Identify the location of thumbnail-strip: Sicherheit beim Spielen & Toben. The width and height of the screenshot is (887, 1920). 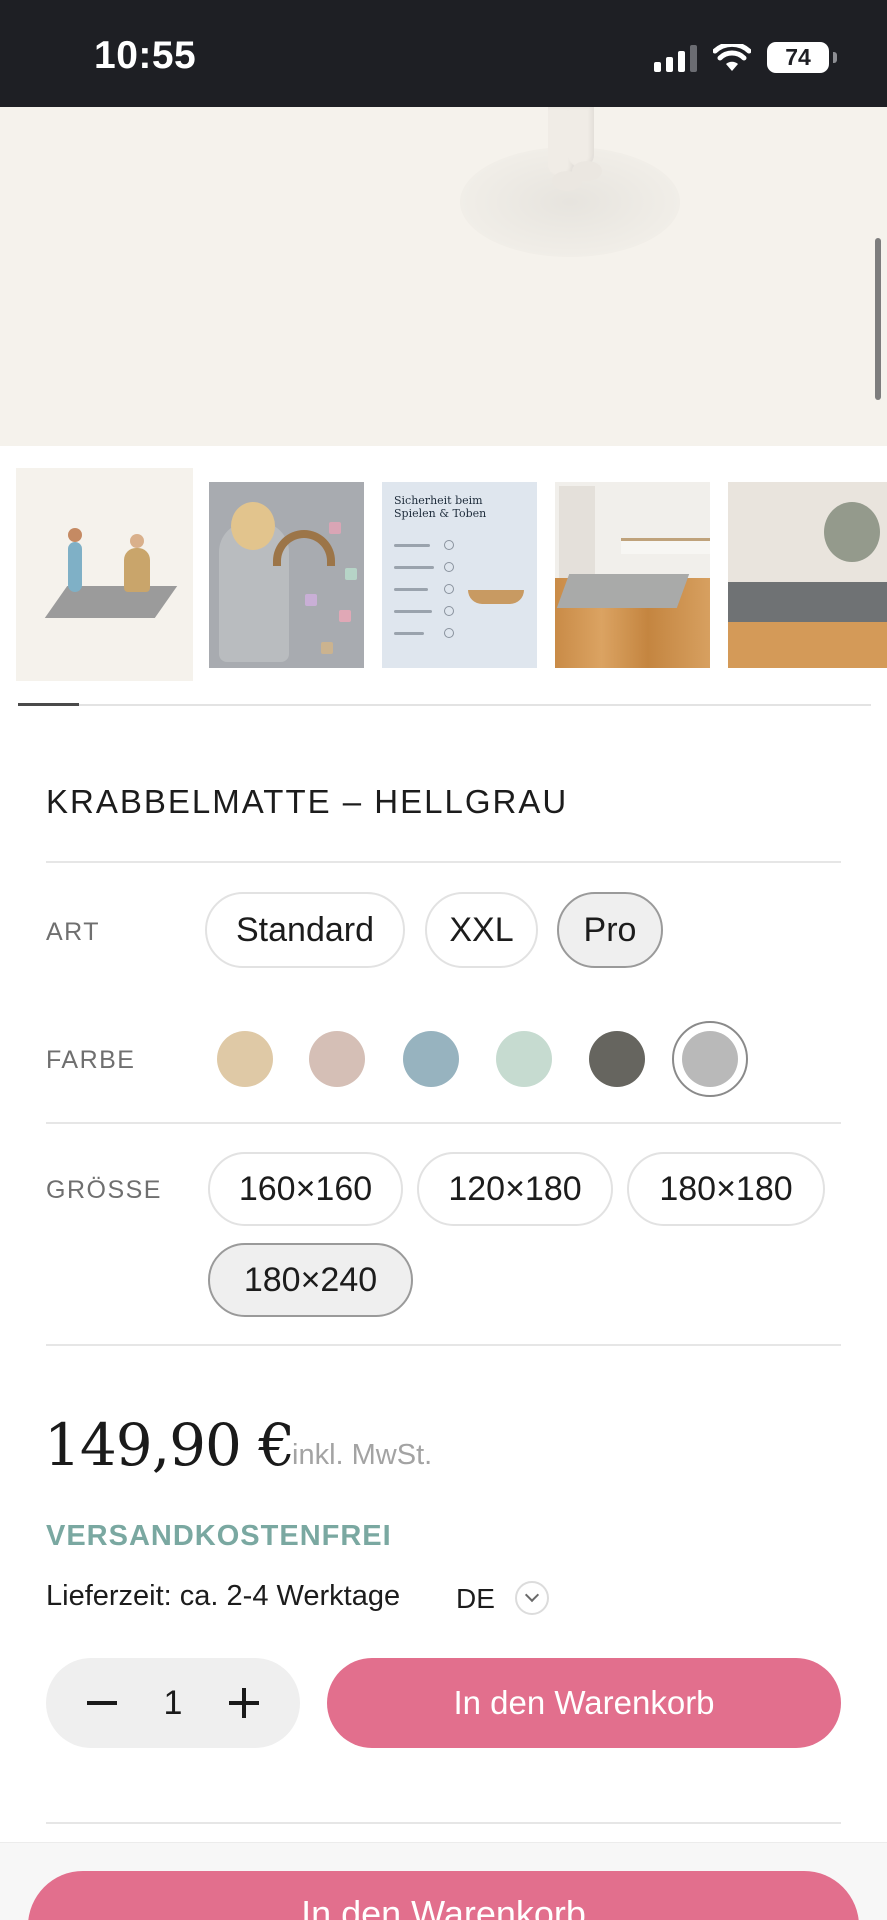
(443, 575).